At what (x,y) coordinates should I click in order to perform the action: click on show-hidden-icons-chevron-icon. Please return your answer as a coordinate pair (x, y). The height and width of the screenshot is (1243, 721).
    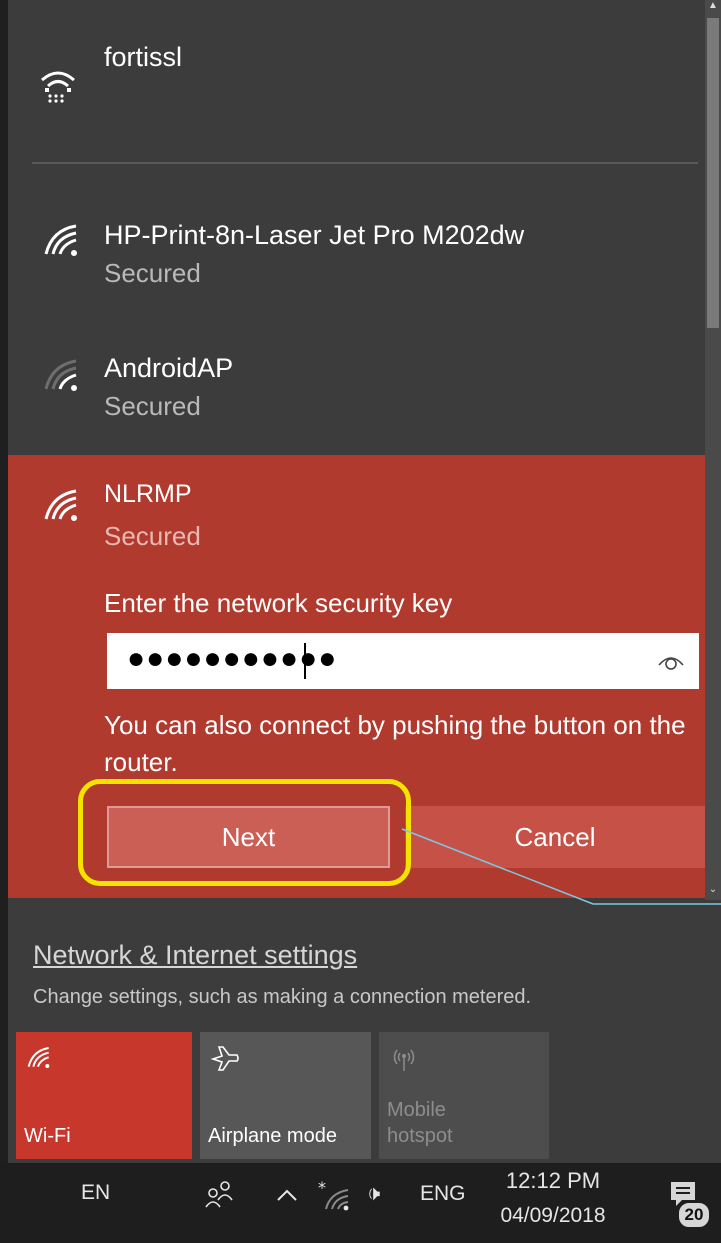
    Looking at the image, I should click on (287, 1196).